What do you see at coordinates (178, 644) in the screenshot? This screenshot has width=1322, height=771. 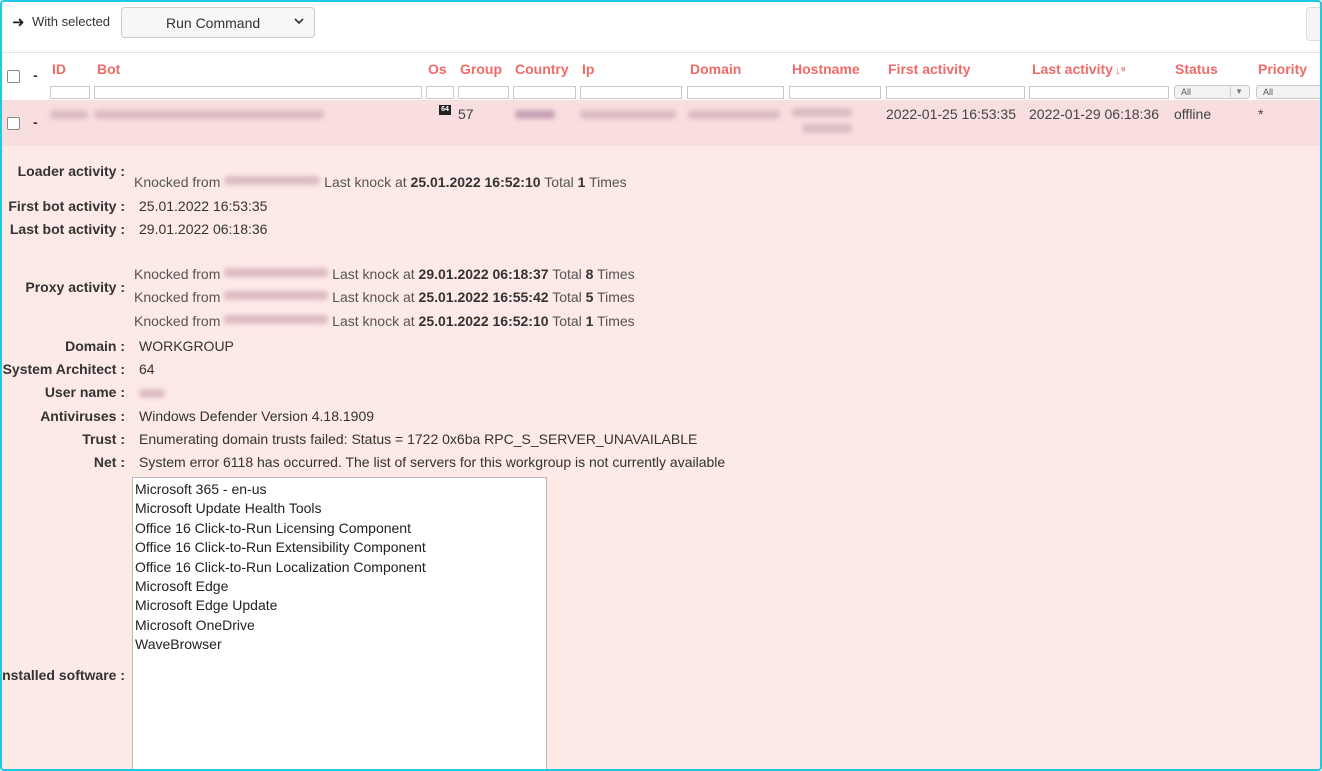 I see `software-item: WaveBrowser` at bounding box center [178, 644].